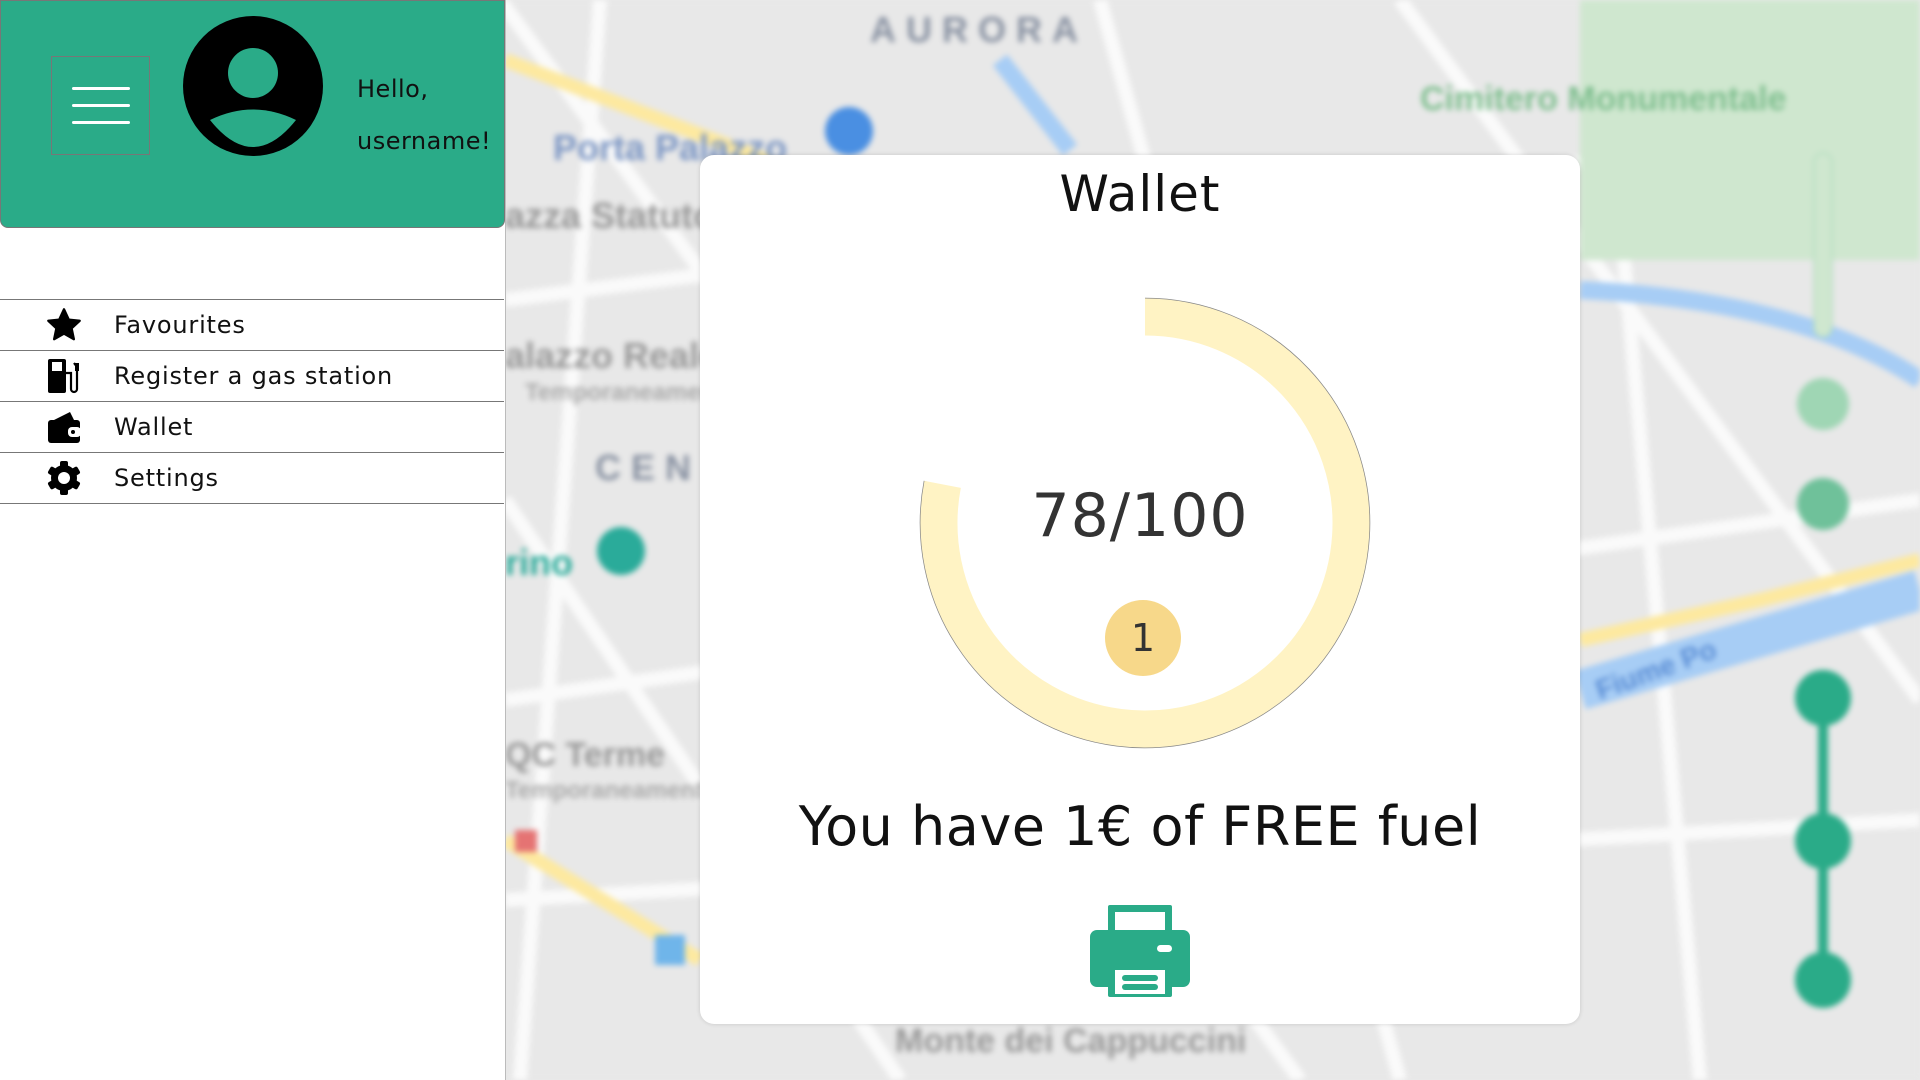 Image resolution: width=1920 pixels, height=1080 pixels. Describe the element at coordinates (64, 325) in the screenshot. I see `star-icon` at that location.